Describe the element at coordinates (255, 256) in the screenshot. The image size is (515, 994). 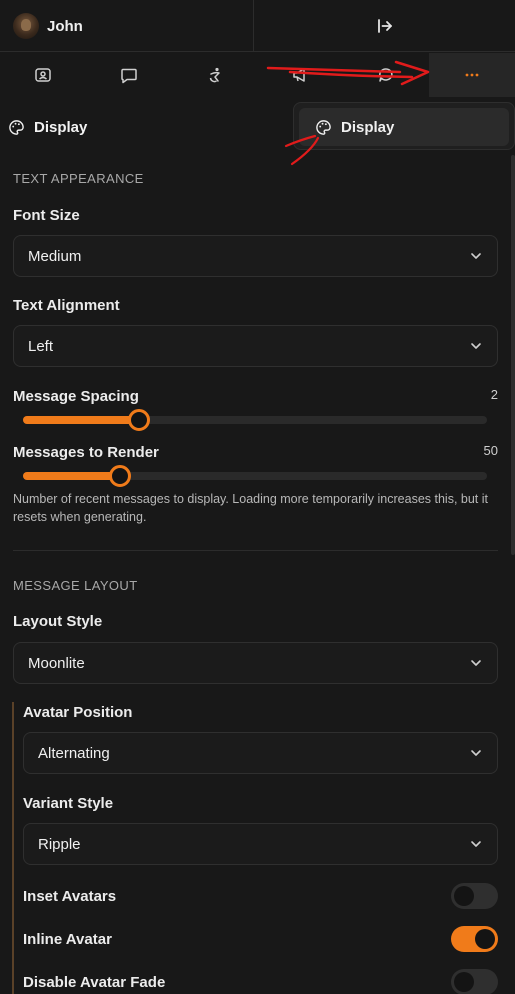
I see `font-size-select: Medium` at that location.